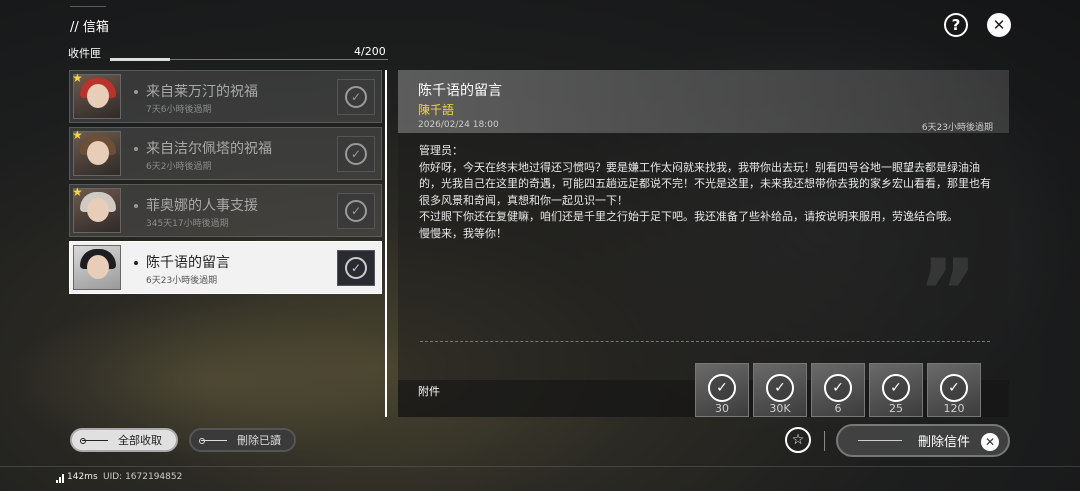 Image resolution: width=1080 pixels, height=491 pixels. I want to click on ping-readout: 142ms, so click(82, 477).